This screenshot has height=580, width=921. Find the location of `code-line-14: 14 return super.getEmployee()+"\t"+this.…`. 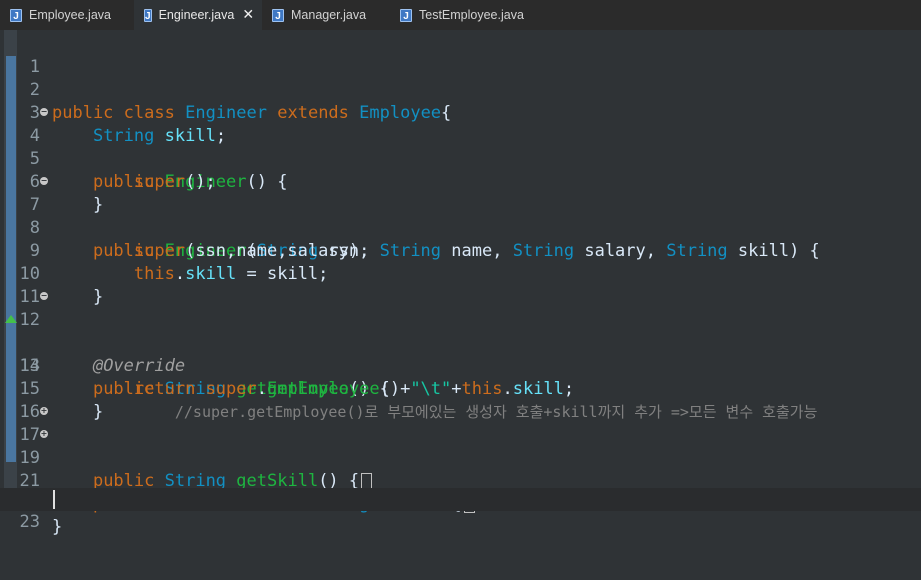

code-line-14: 14 return super.getEmployee()+"\t"+this.… is located at coordinates (460, 365).